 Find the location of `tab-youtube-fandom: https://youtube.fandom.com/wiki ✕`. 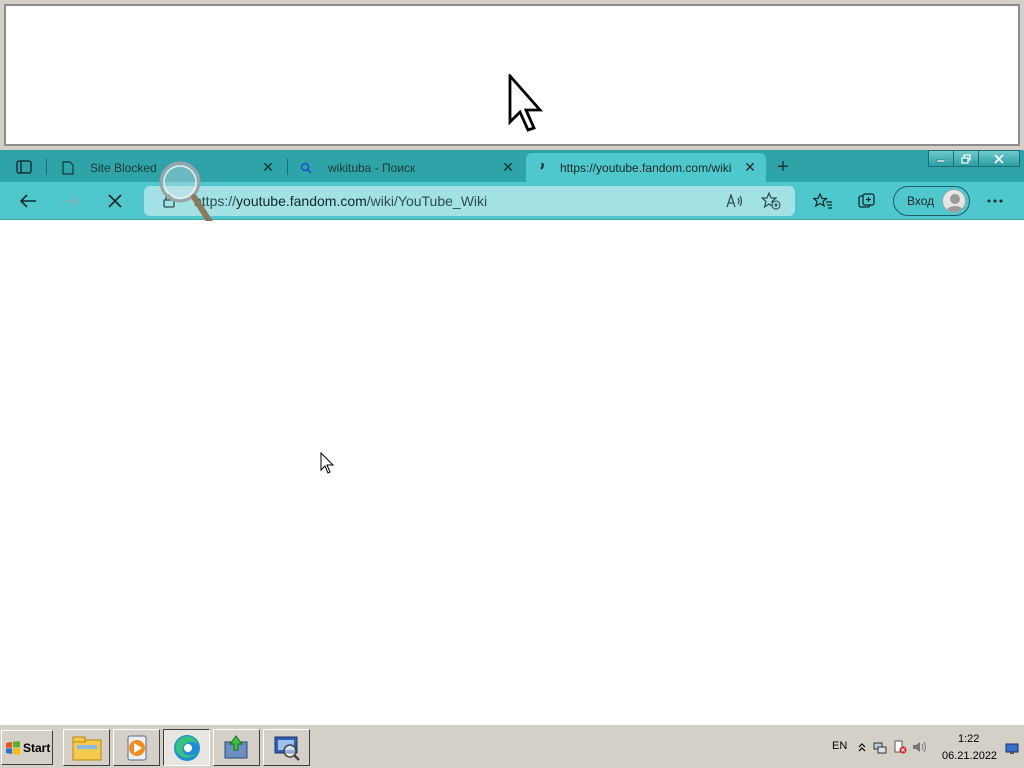

tab-youtube-fandom: https://youtube.fandom.com/wiki ✕ is located at coordinates (646, 167).